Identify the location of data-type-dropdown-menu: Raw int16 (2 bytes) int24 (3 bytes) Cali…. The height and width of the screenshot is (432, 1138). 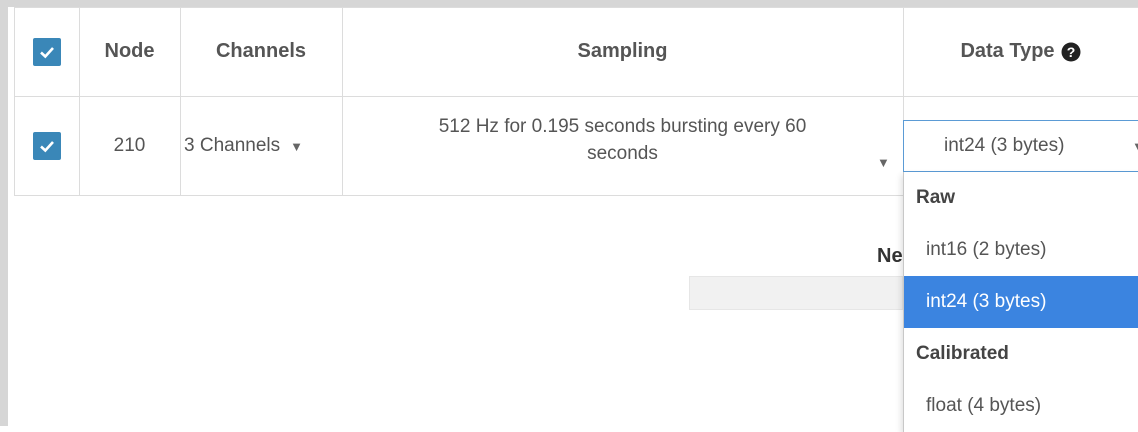
(1020, 302).